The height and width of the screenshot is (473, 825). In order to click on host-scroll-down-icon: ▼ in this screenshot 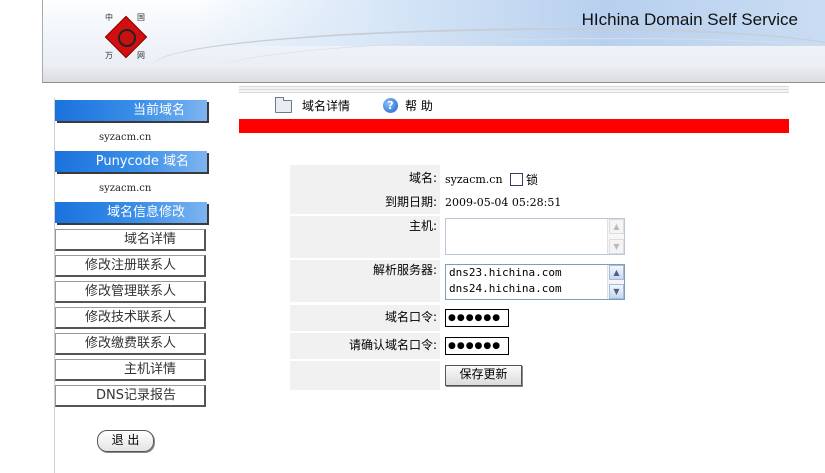, I will do `click(616, 246)`.